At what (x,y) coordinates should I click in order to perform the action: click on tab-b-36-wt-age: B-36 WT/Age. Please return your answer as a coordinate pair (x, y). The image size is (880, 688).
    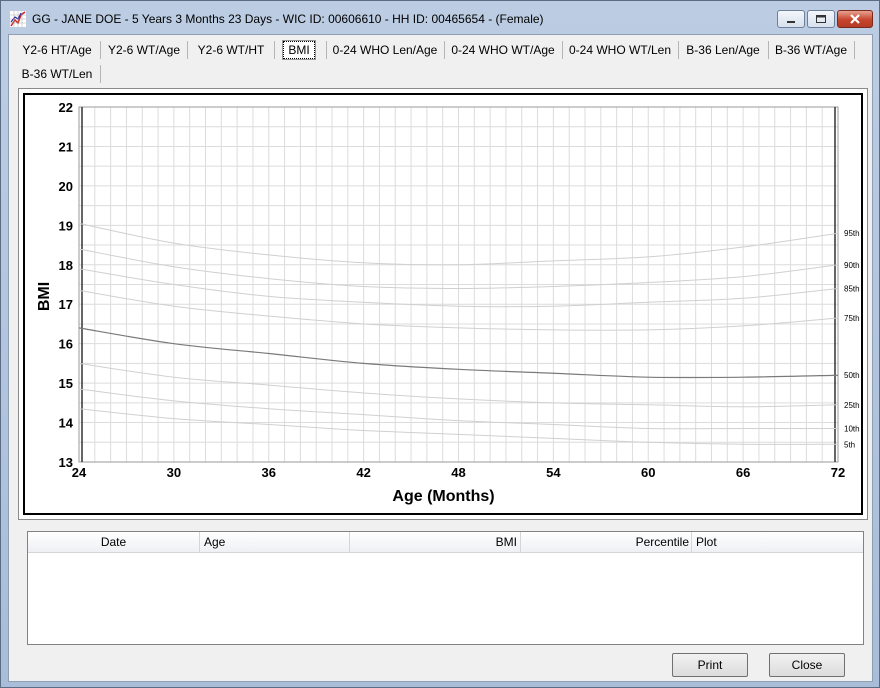
    Looking at the image, I should click on (811, 50).